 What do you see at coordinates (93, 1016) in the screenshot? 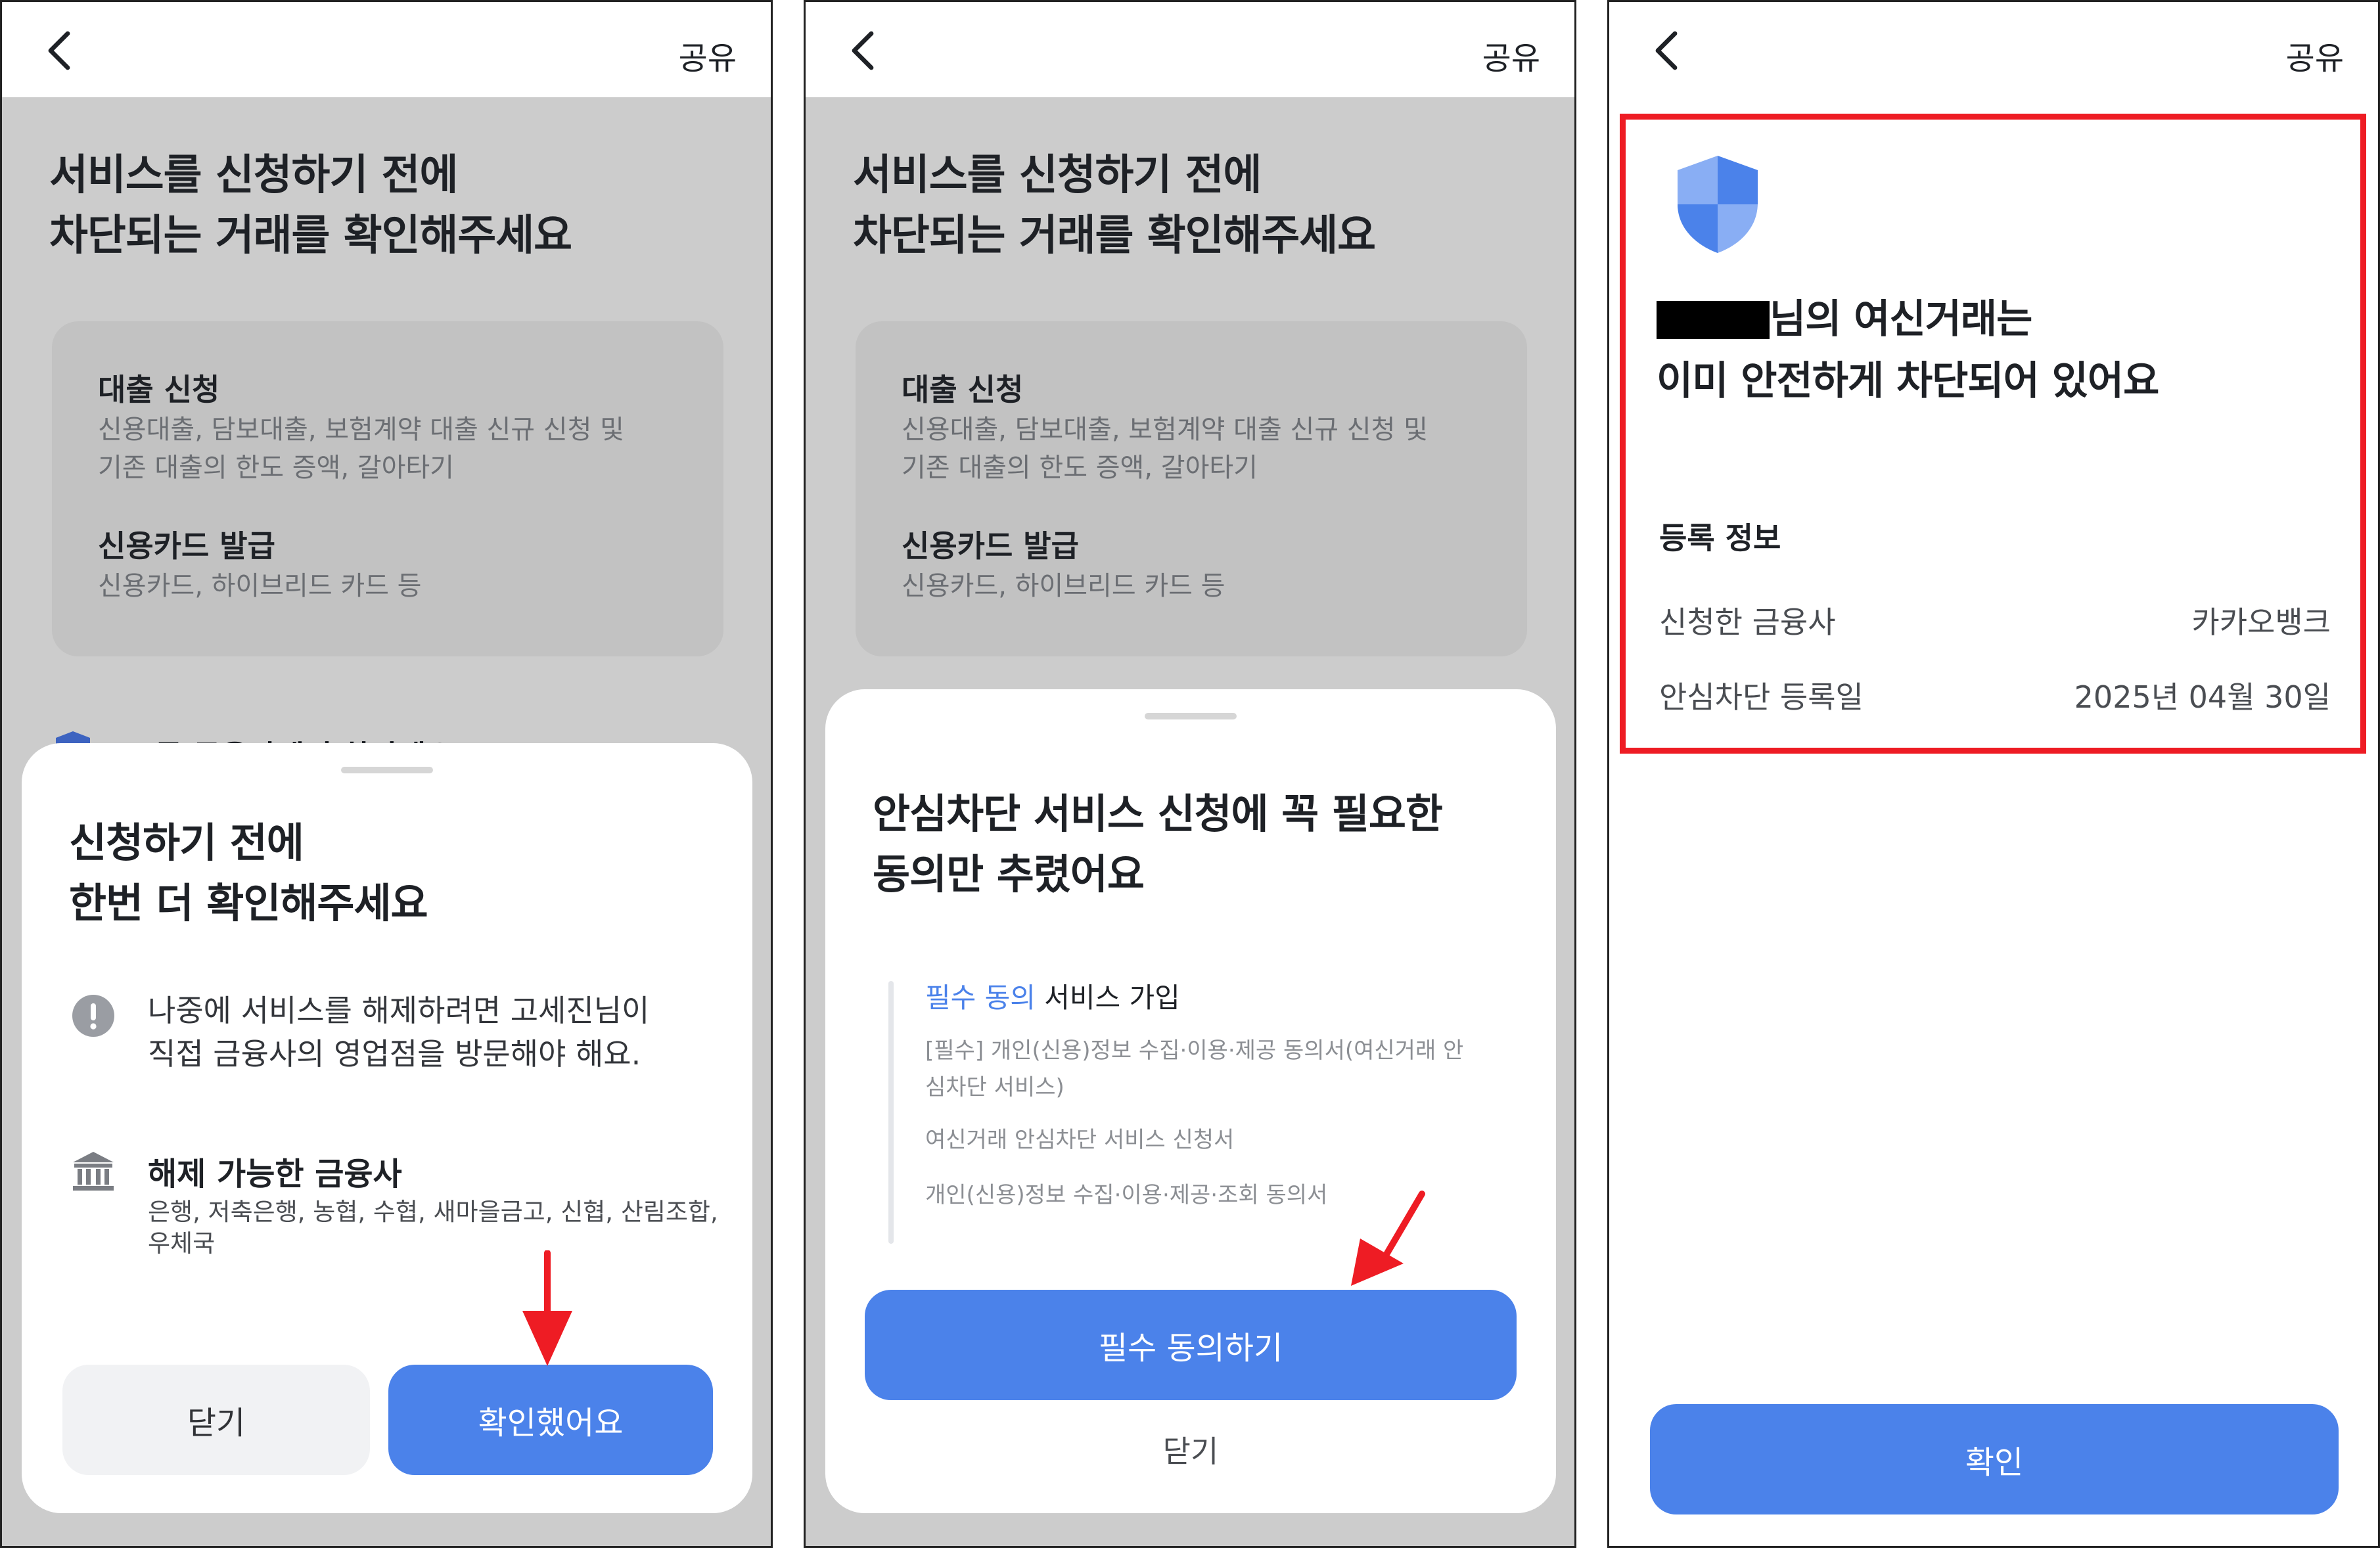
I see `exclamation-icon` at bounding box center [93, 1016].